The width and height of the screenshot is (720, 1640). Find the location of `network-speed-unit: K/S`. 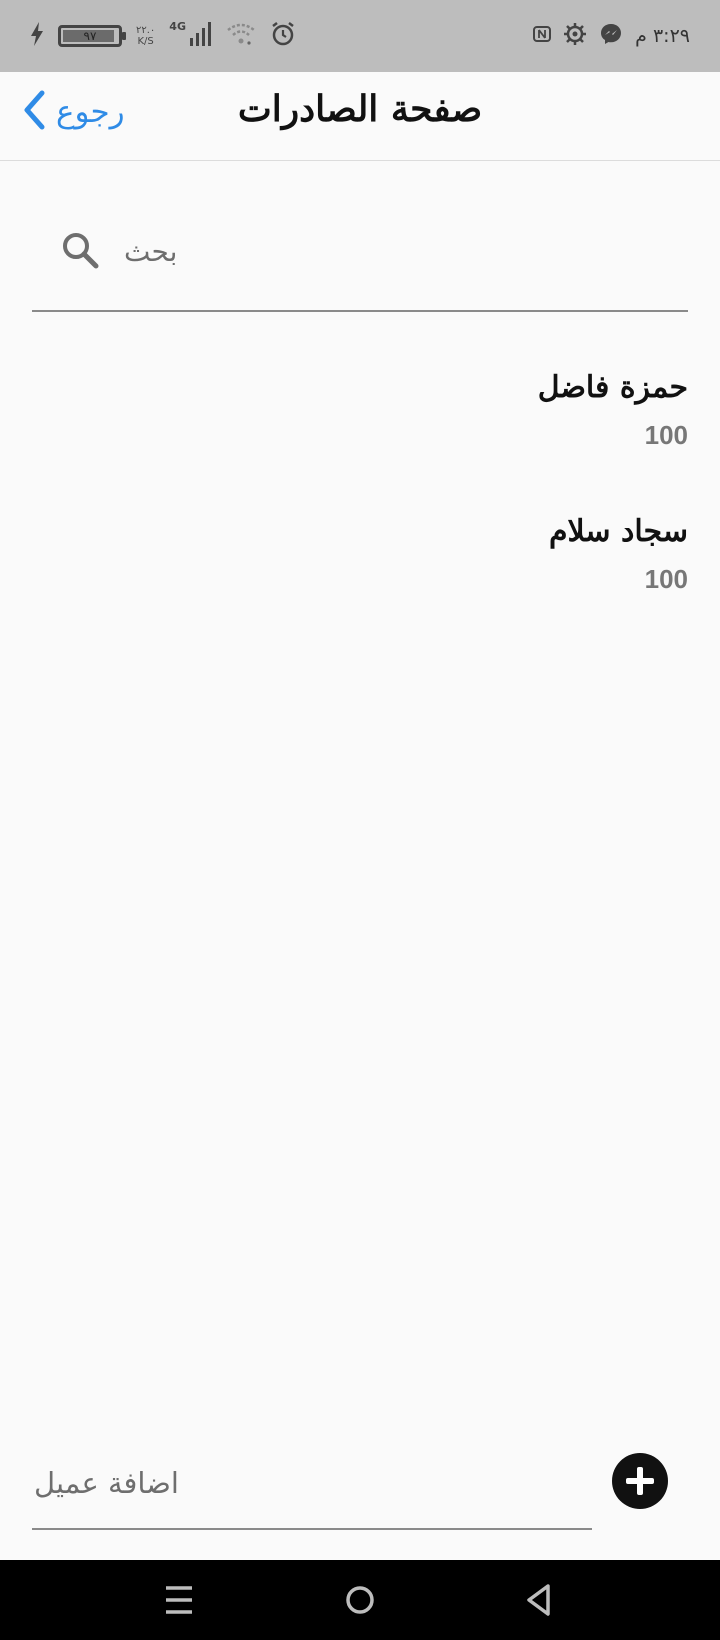

network-speed-unit: K/S is located at coordinates (145, 41).